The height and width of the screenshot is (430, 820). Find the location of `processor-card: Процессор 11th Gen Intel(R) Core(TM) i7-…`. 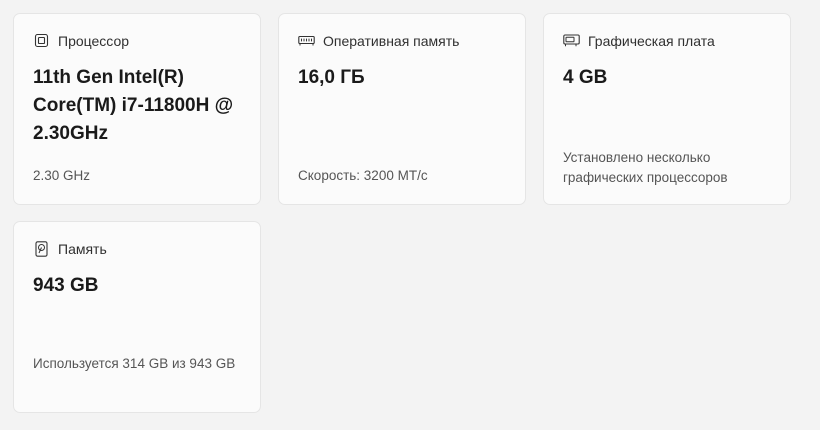

processor-card: Процессор 11th Gen Intel(R) Core(TM) i7-… is located at coordinates (137, 109).